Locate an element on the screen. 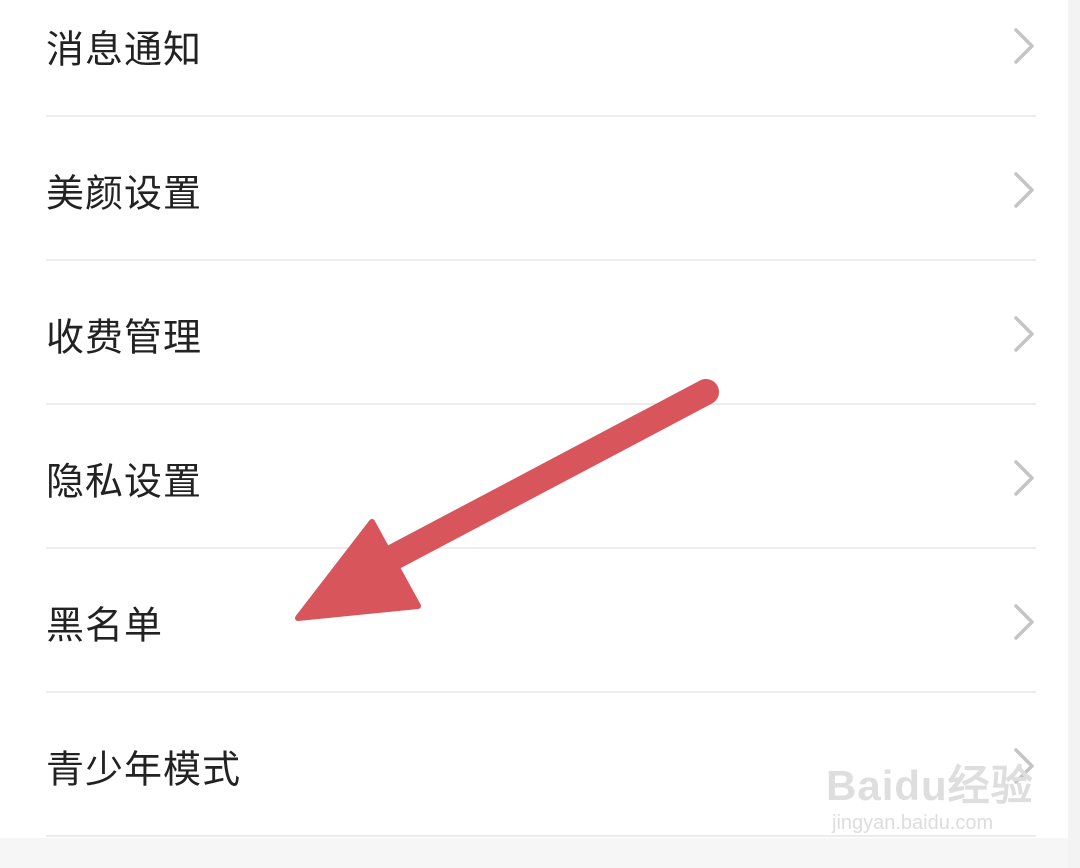 Image resolution: width=1080 pixels, height=868 pixels. watermark-logo: Baidu经验 is located at coordinates (930, 785).